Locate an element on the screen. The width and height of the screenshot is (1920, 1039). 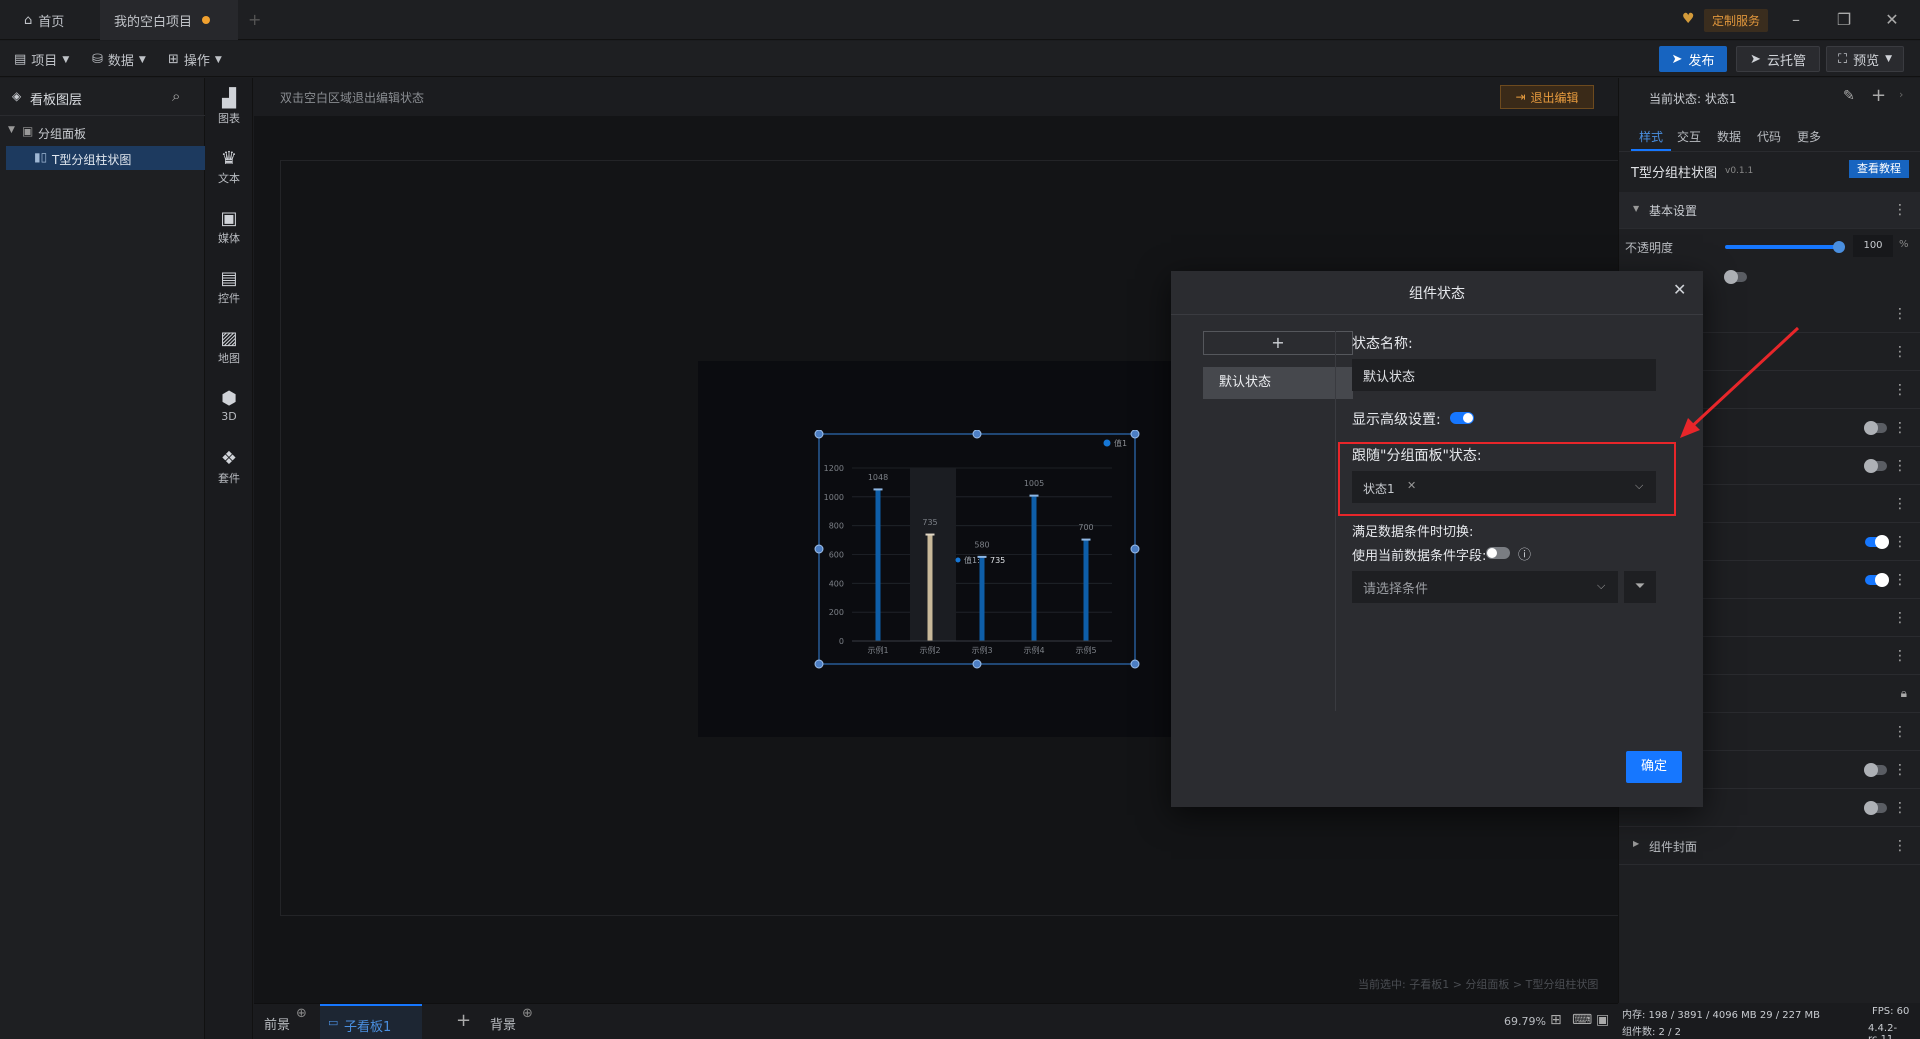
sub-board-tab: ▭ 子看板1 is located at coordinates (371, 1021).